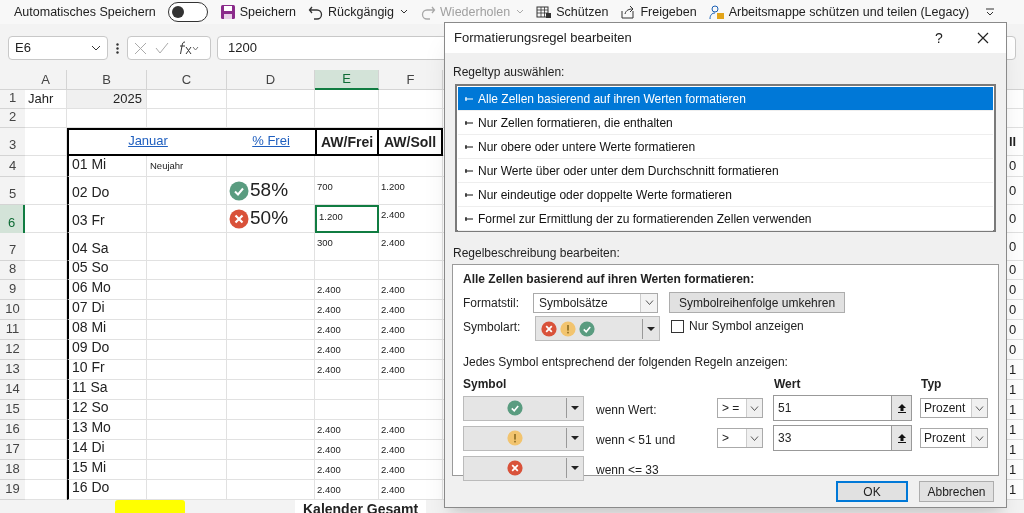 This screenshot has width=1024, height=513. Describe the element at coordinates (12, 490) in the screenshot. I see `row-header: 19` at that location.